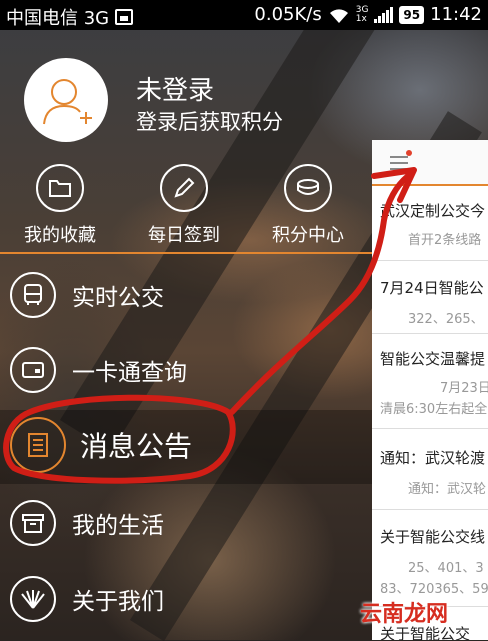 Image resolution: width=488 pixels, height=641 pixels. I want to click on watermark: 云南龙网, so click(404, 614).